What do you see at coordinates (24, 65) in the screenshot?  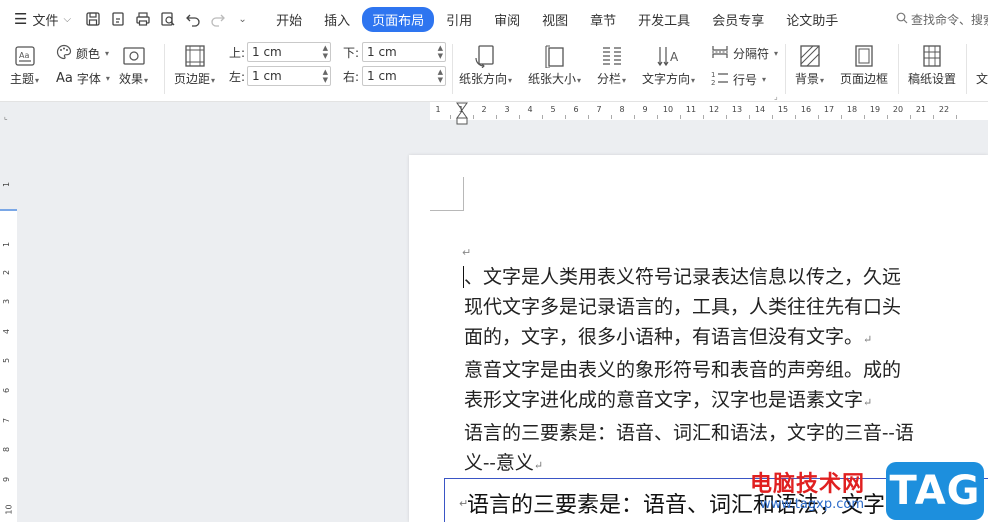 I see `theme-button: Aa 主题▾` at bounding box center [24, 65].